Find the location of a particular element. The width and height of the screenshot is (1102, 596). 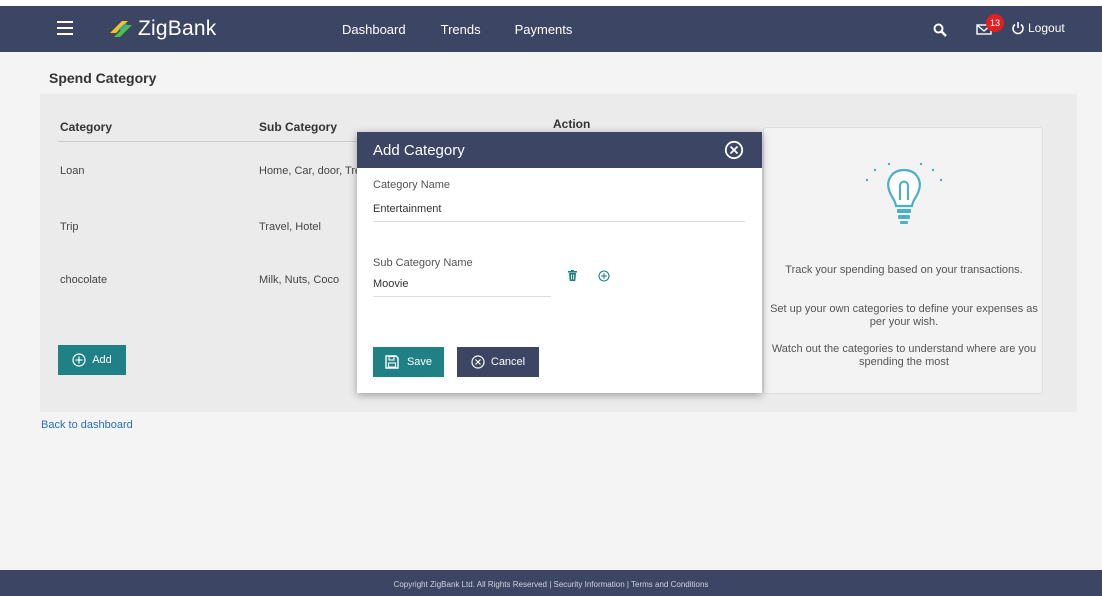

close-circle-icon is located at coordinates (478, 362).